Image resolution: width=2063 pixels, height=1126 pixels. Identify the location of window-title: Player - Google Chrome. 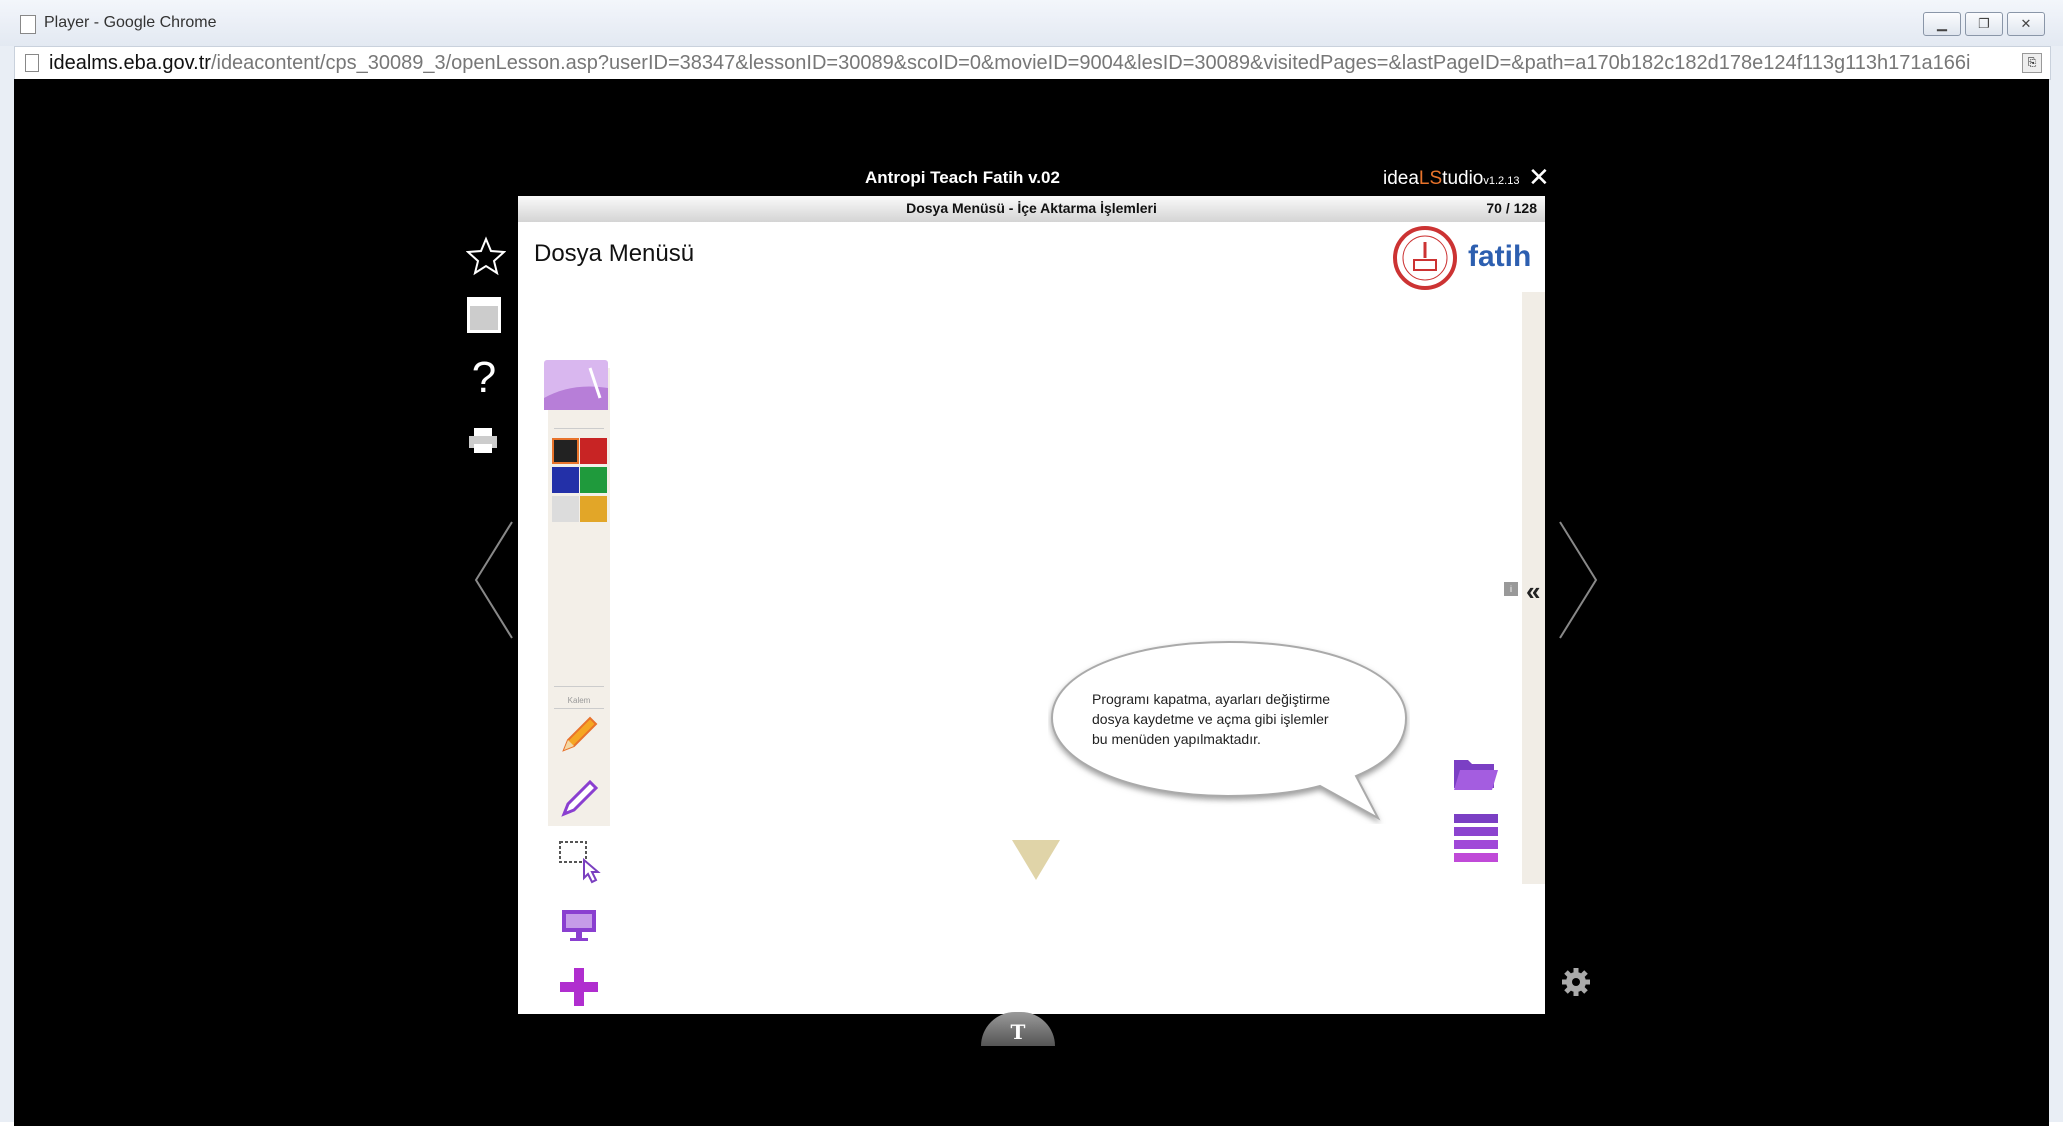
(130, 22).